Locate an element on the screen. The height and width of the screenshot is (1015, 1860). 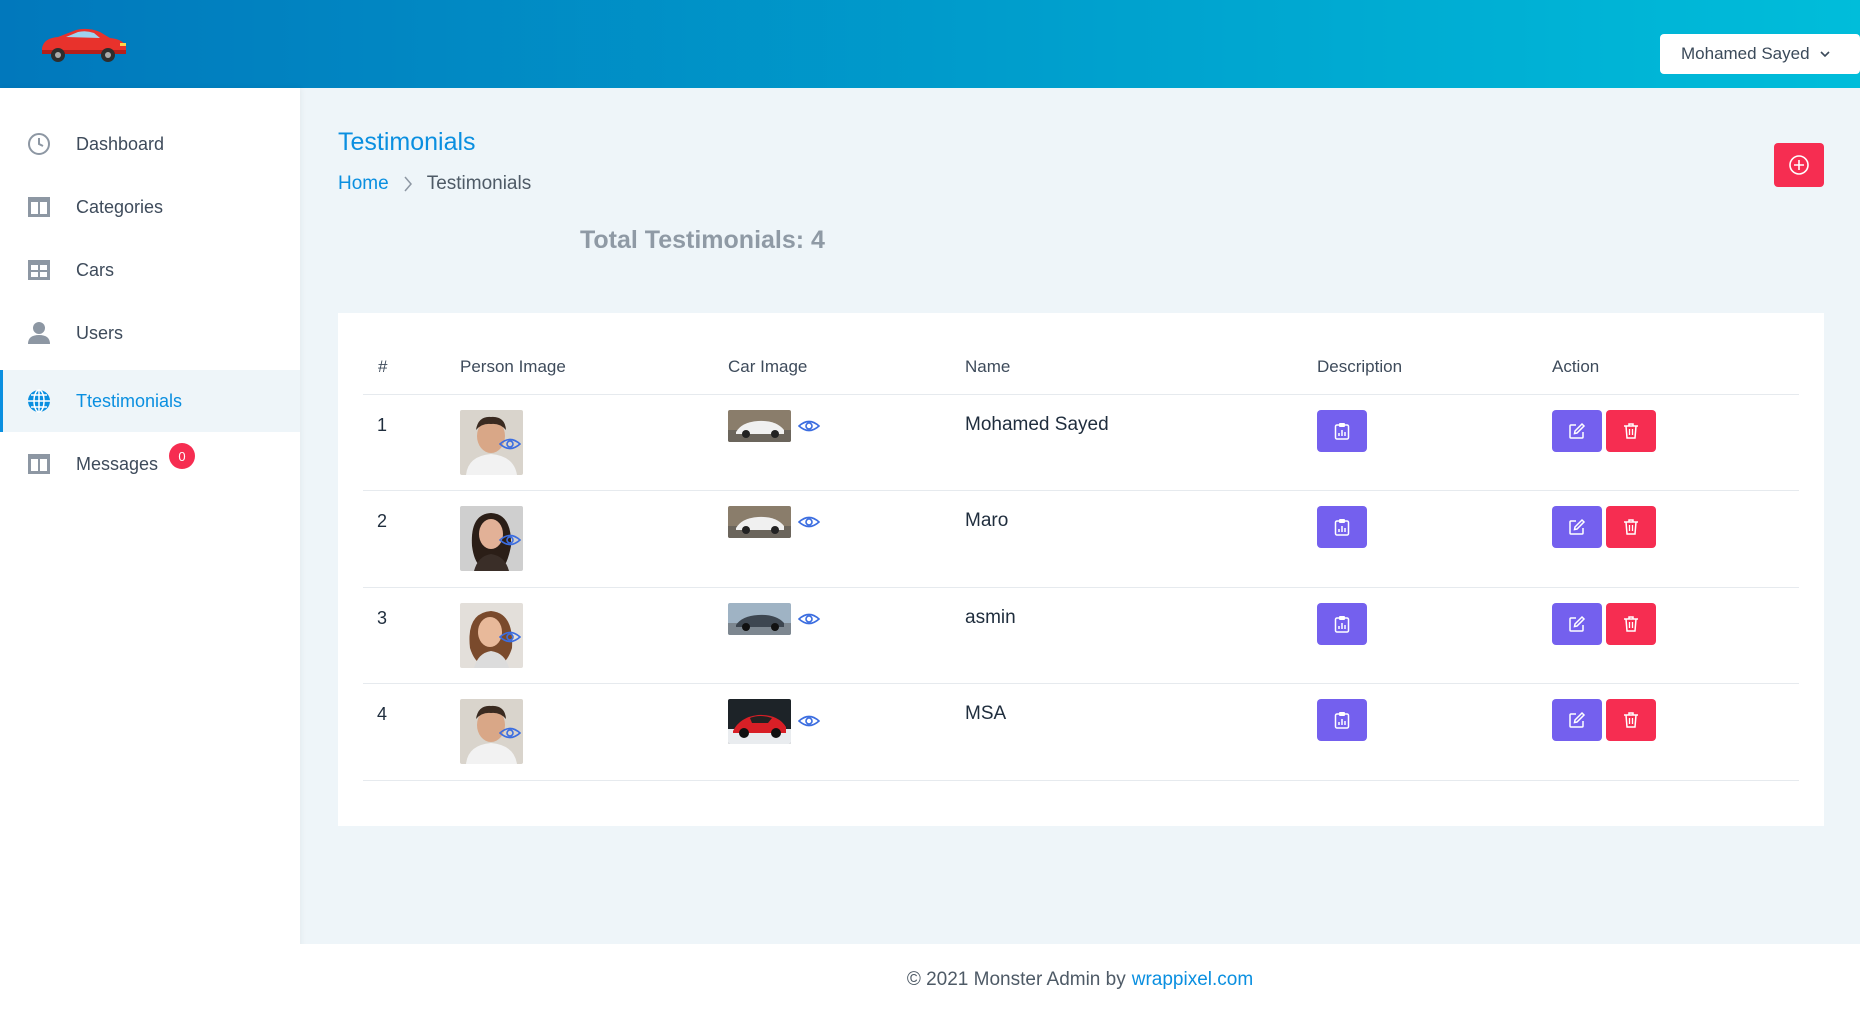
sidebar-item-dashboard: Dashboard is located at coordinates (150, 144).